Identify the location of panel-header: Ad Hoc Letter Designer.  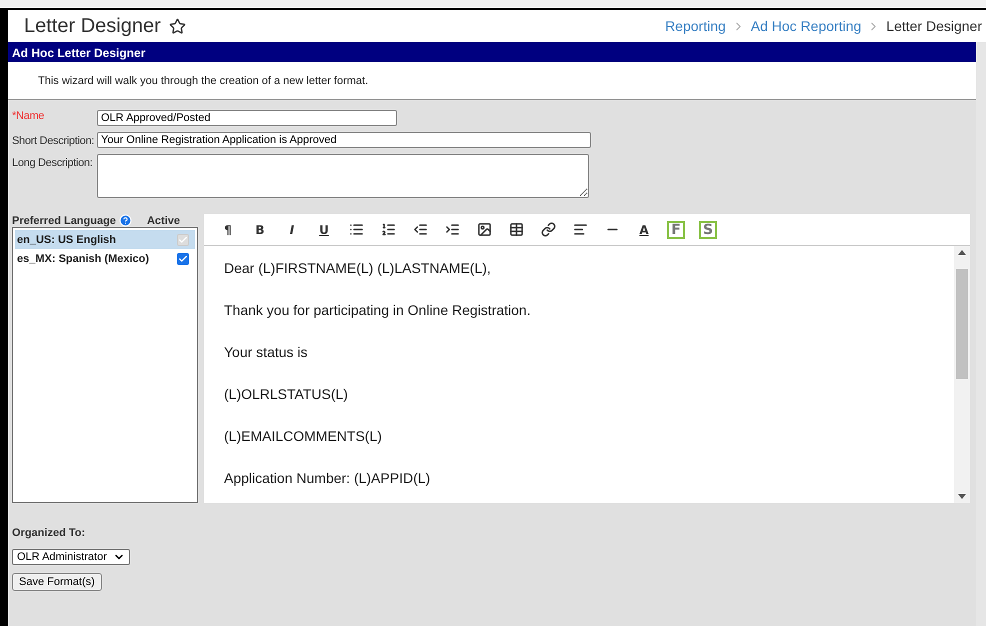
(492, 52).